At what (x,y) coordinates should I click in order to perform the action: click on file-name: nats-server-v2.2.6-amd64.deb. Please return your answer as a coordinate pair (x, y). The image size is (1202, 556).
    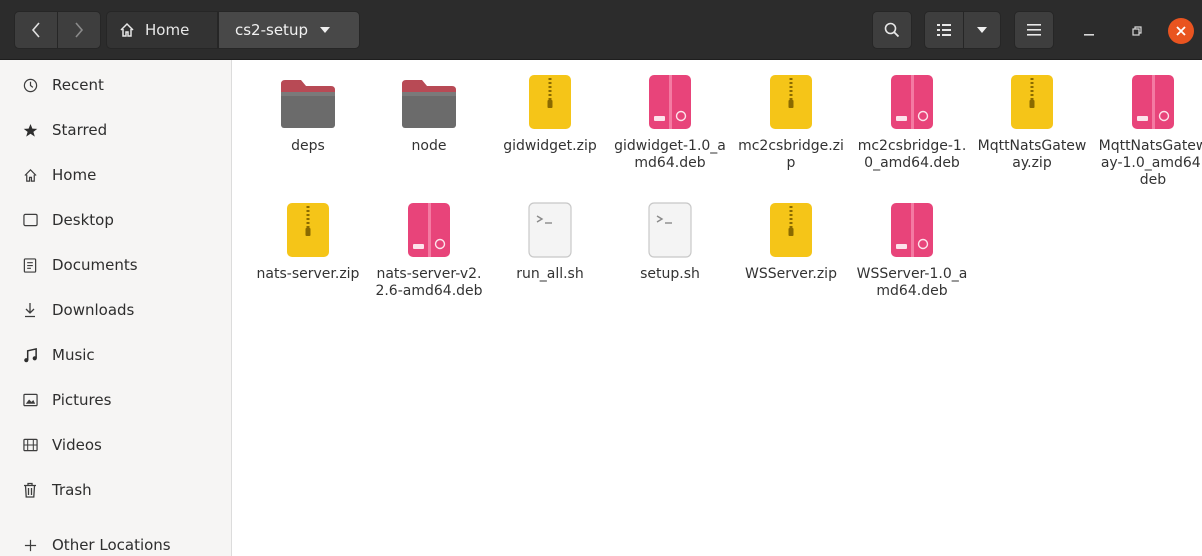
    Looking at the image, I should click on (429, 282).